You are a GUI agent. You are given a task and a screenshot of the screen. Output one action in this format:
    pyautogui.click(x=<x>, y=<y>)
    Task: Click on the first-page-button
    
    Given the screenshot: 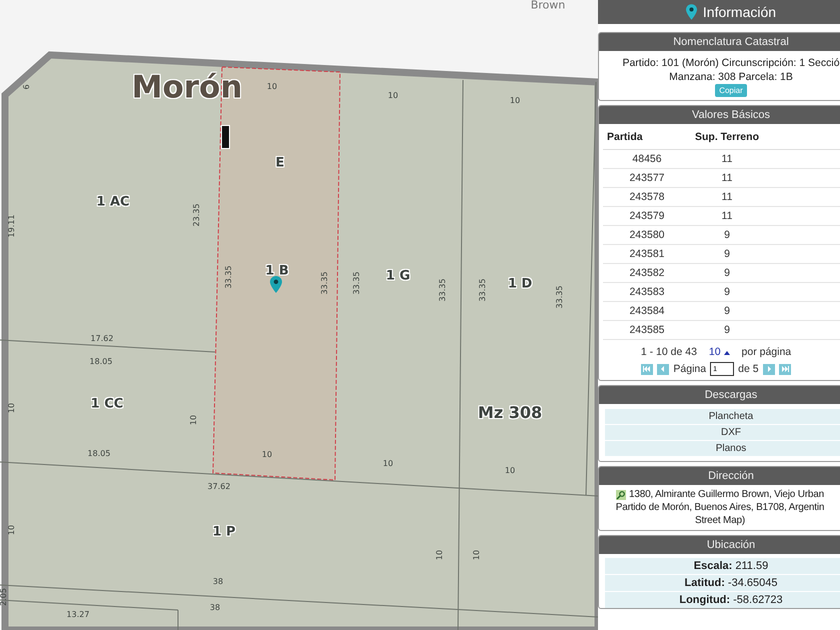 What is the action you would take?
    pyautogui.click(x=647, y=369)
    